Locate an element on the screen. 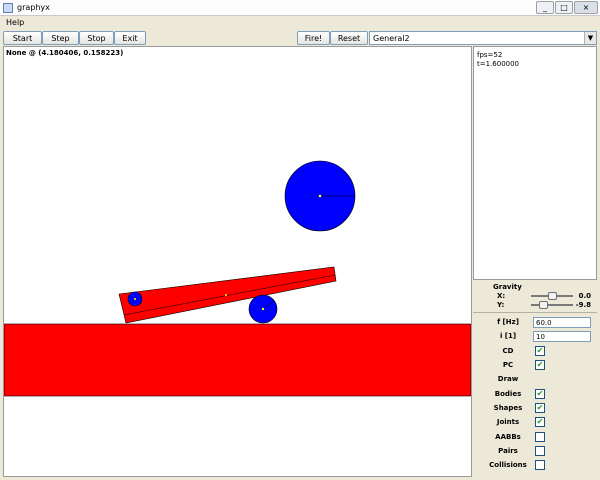  slider-track is located at coordinates (552, 305).